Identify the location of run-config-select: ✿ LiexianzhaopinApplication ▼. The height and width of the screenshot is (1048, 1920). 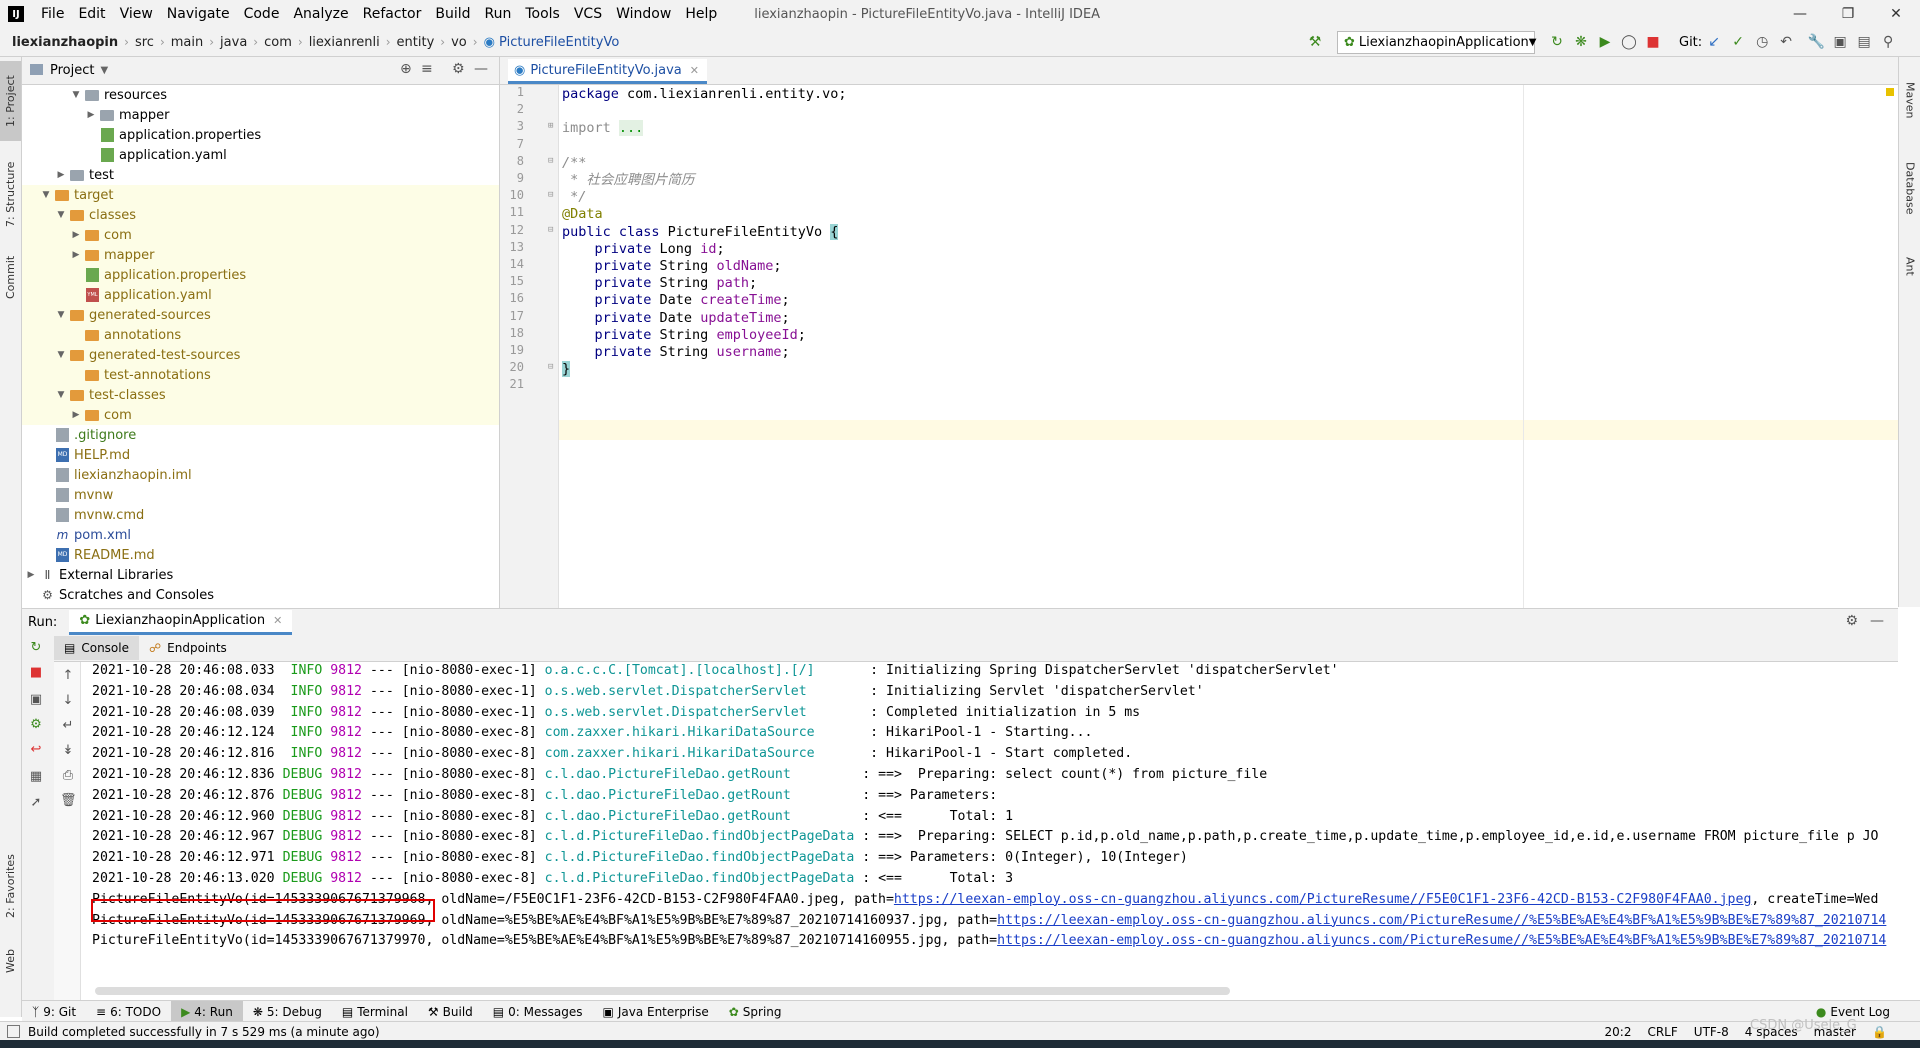
(1436, 42).